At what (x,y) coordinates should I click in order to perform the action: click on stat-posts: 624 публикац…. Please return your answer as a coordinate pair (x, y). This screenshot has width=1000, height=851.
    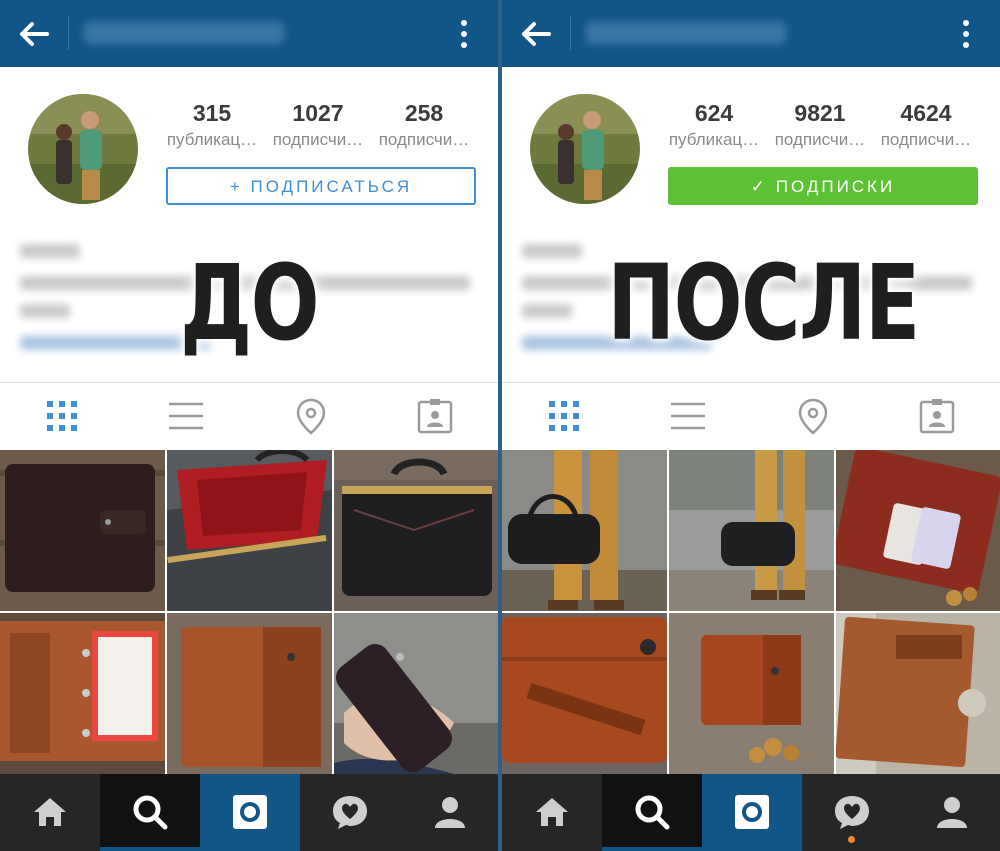
    Looking at the image, I should click on (714, 128).